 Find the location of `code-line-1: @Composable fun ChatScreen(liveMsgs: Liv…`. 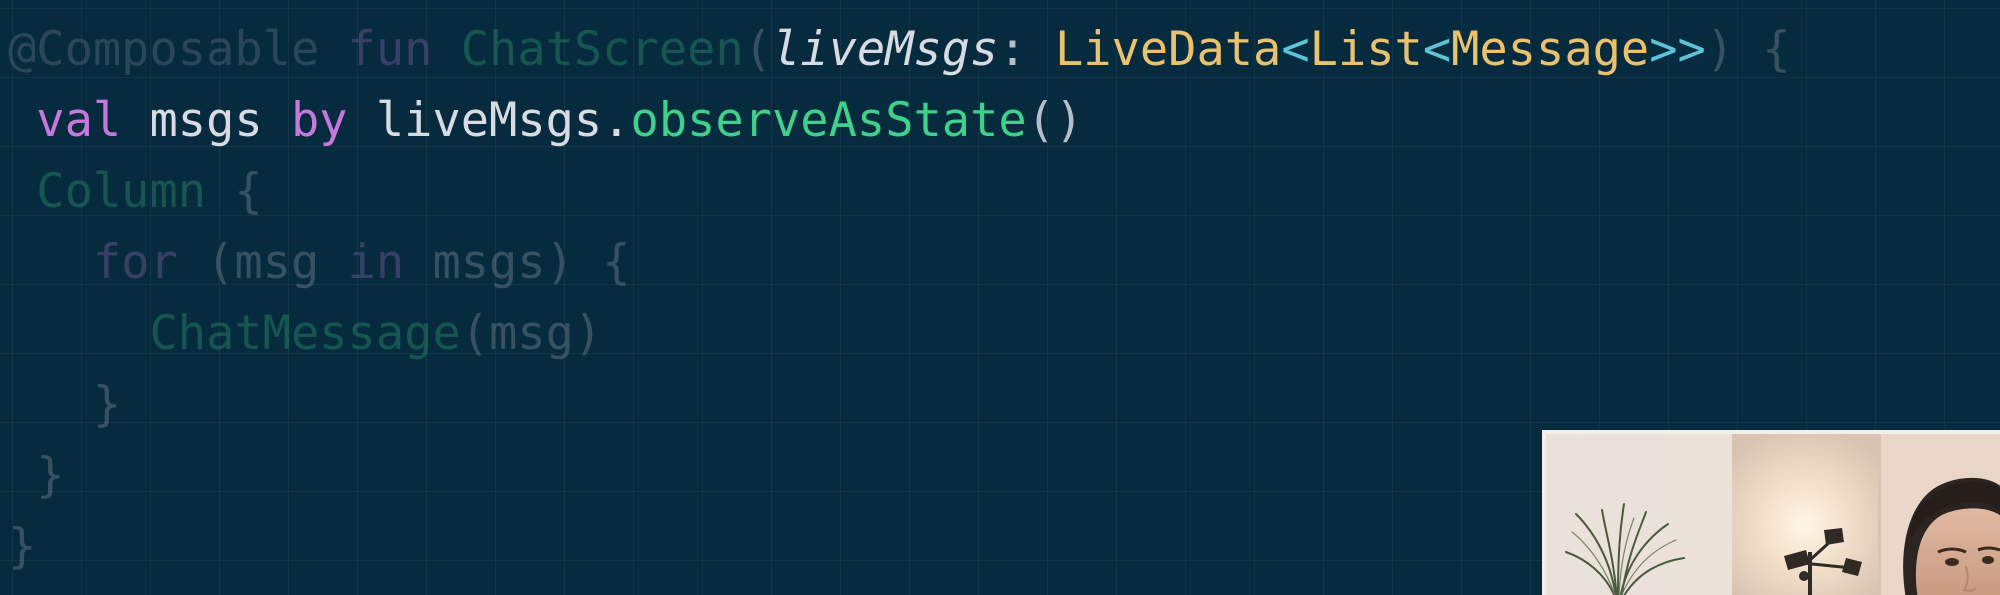

code-line-1: @Composable fun ChatScreen(liveMsgs: Liv… is located at coordinates (899, 49).